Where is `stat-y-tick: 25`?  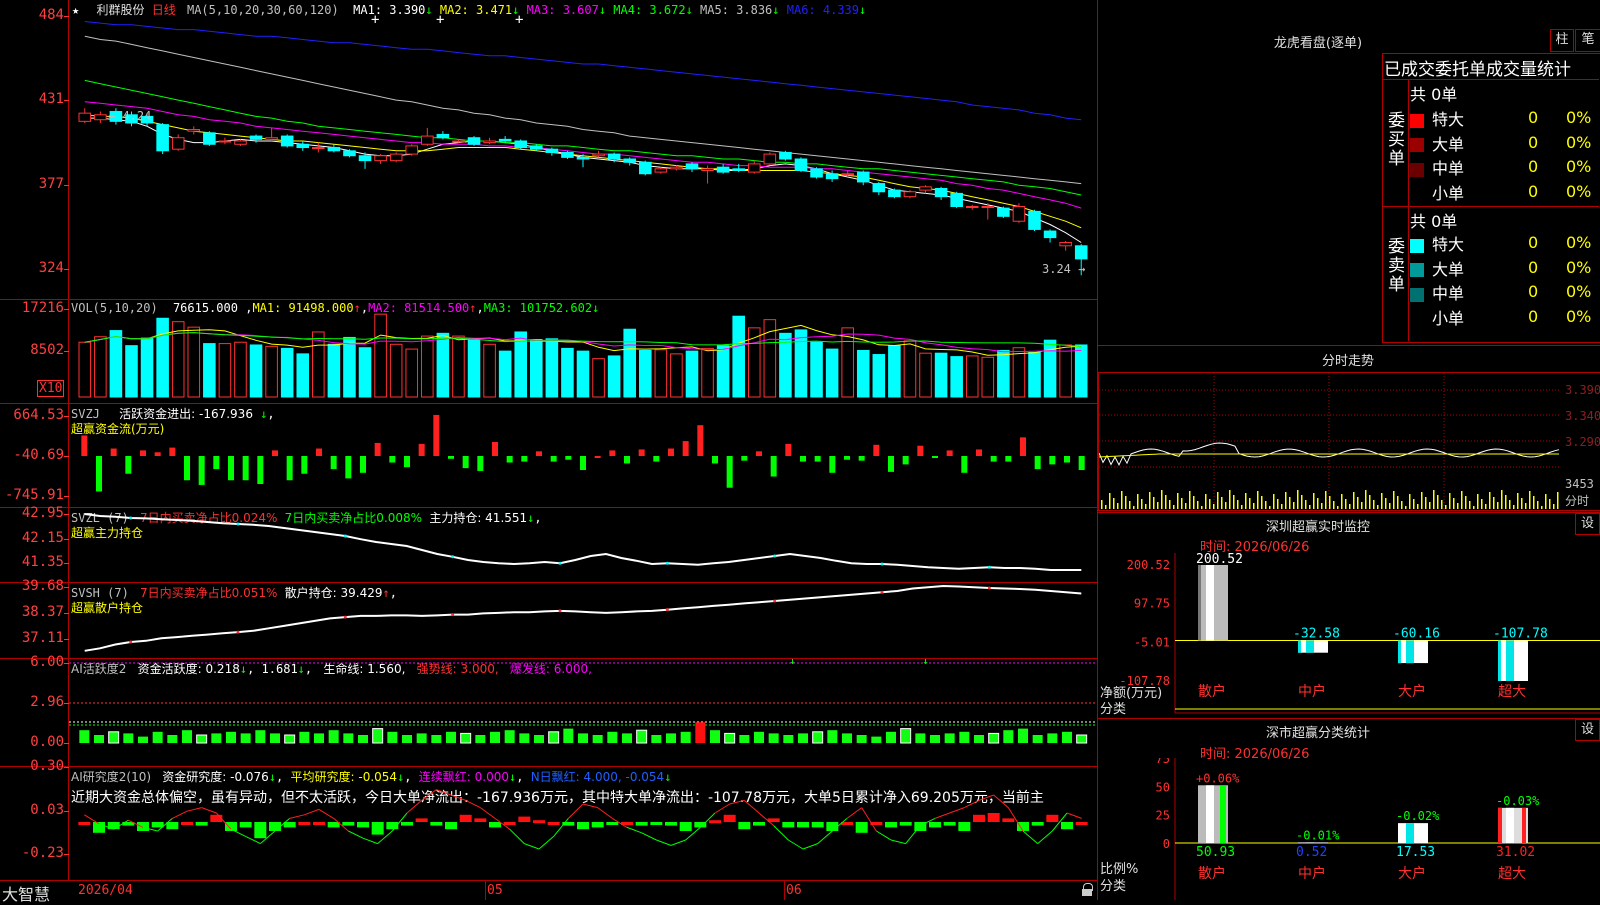 stat-y-tick: 25 is located at coordinates (1163, 816).